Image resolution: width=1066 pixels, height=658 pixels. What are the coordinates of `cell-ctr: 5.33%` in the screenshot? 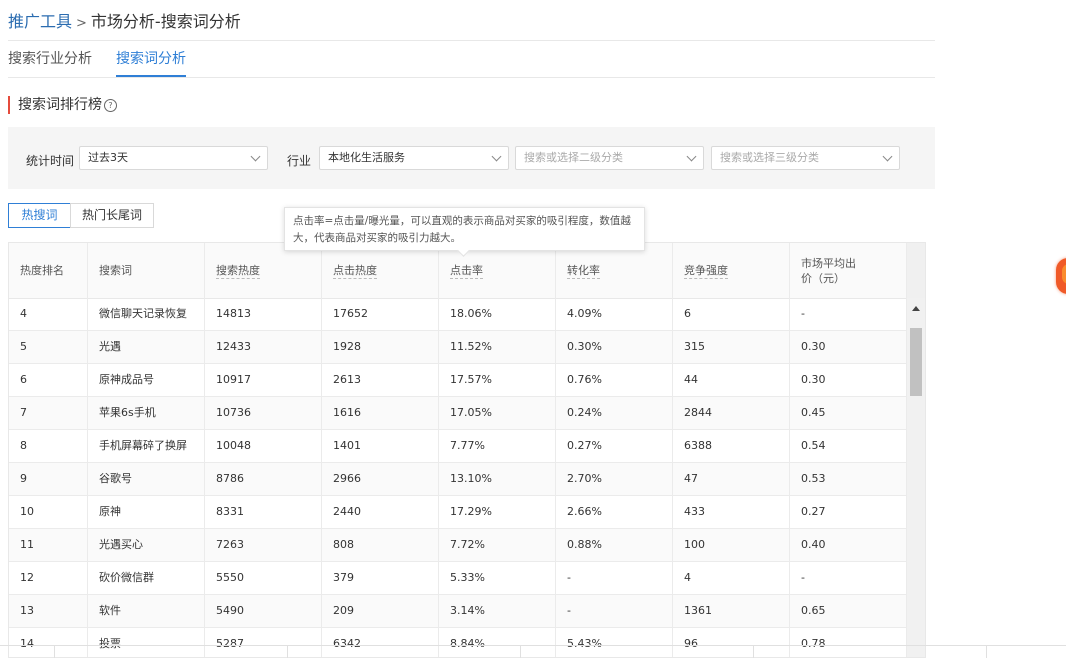 It's located at (497, 578).